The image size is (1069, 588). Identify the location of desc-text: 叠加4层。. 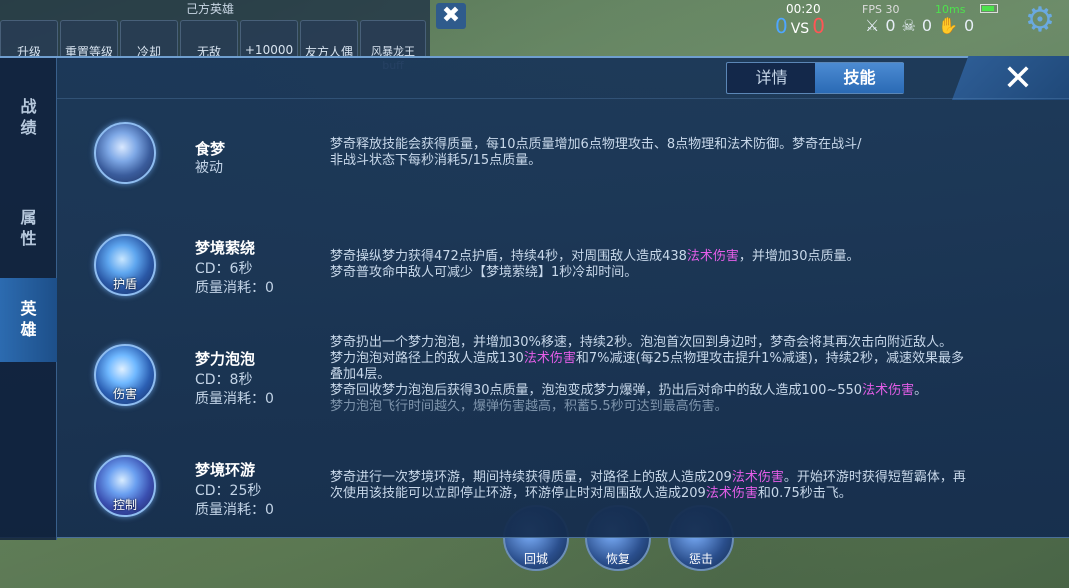
(360, 374).